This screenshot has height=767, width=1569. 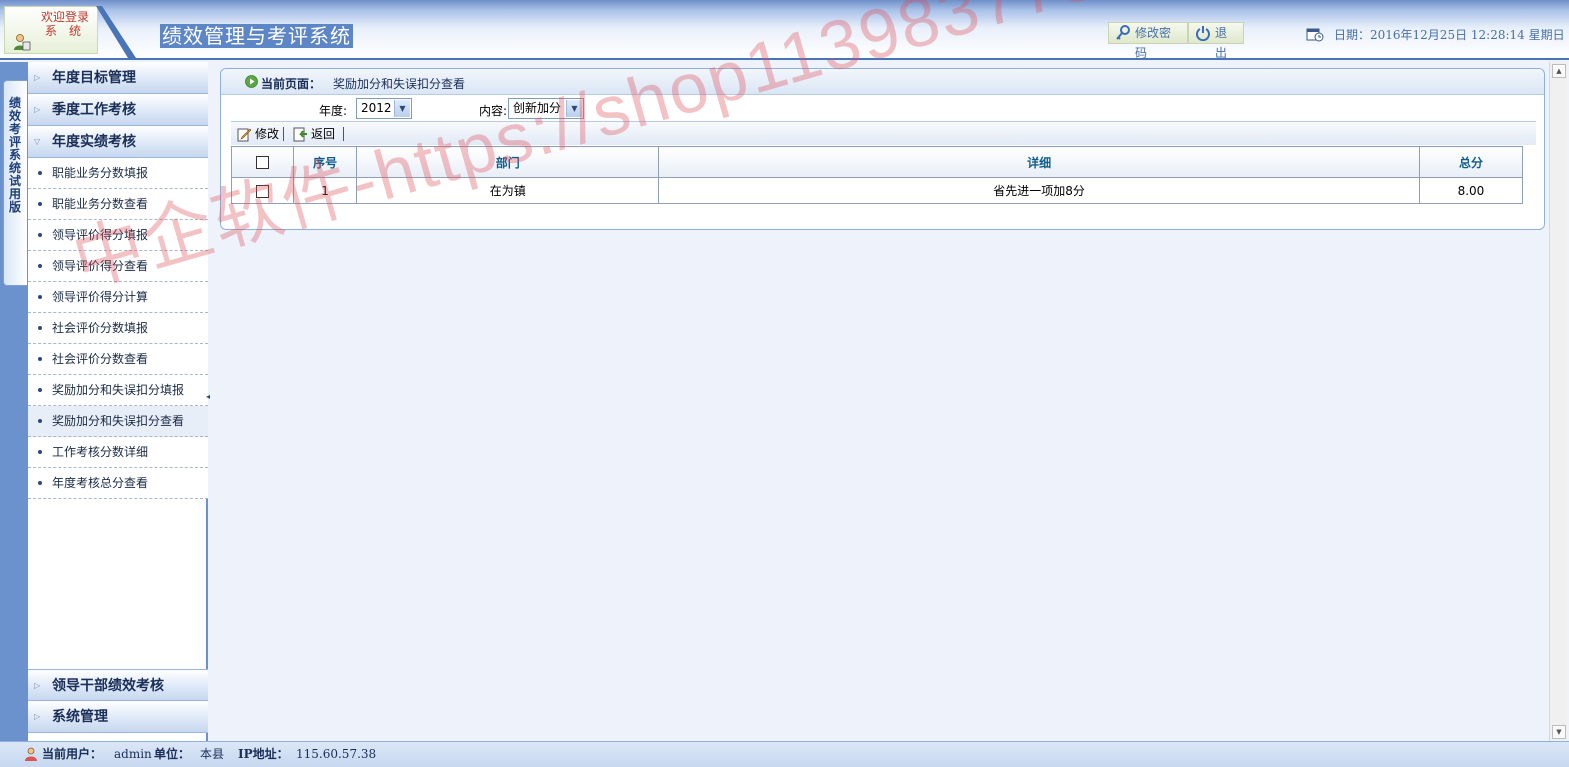 What do you see at coordinates (133, 754) in the screenshot?
I see `current-user-value: admin` at bounding box center [133, 754].